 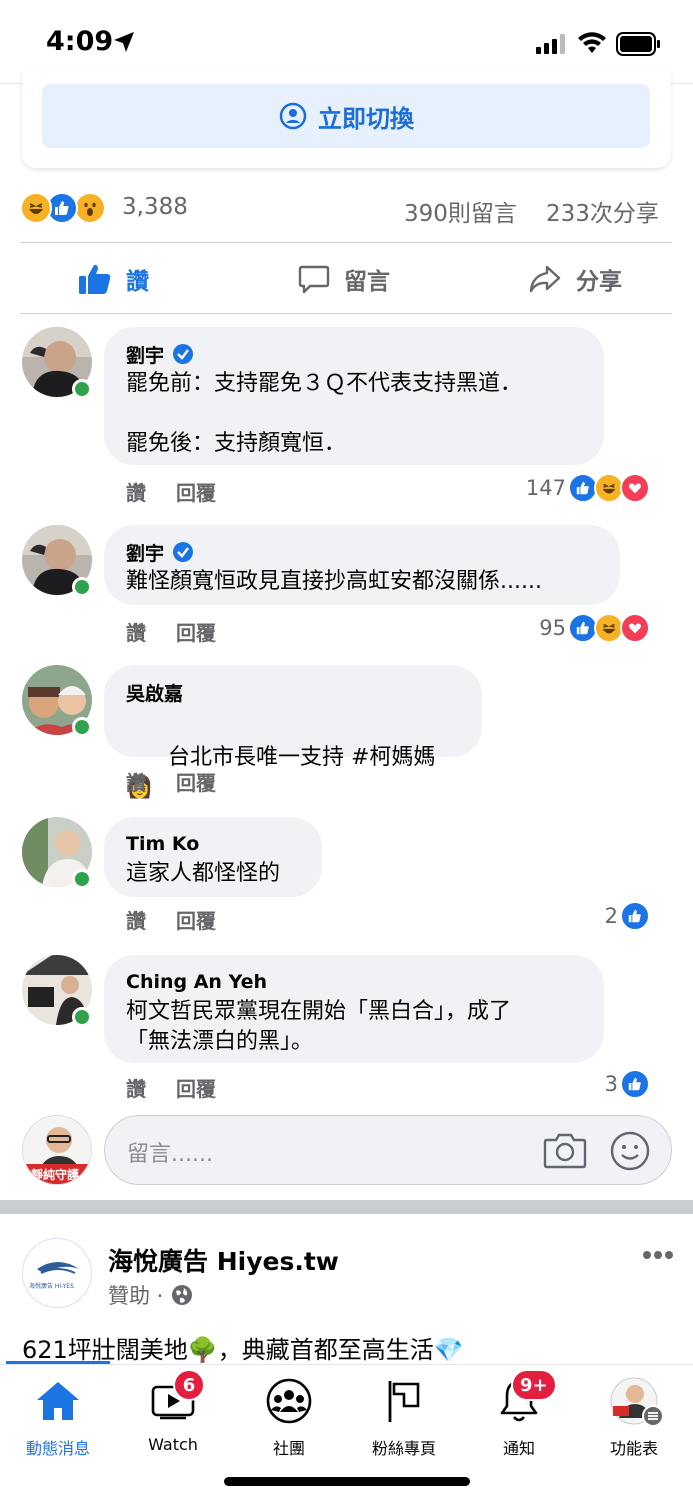 What do you see at coordinates (630, 1151) in the screenshot?
I see `emoji-smiley-icon` at bounding box center [630, 1151].